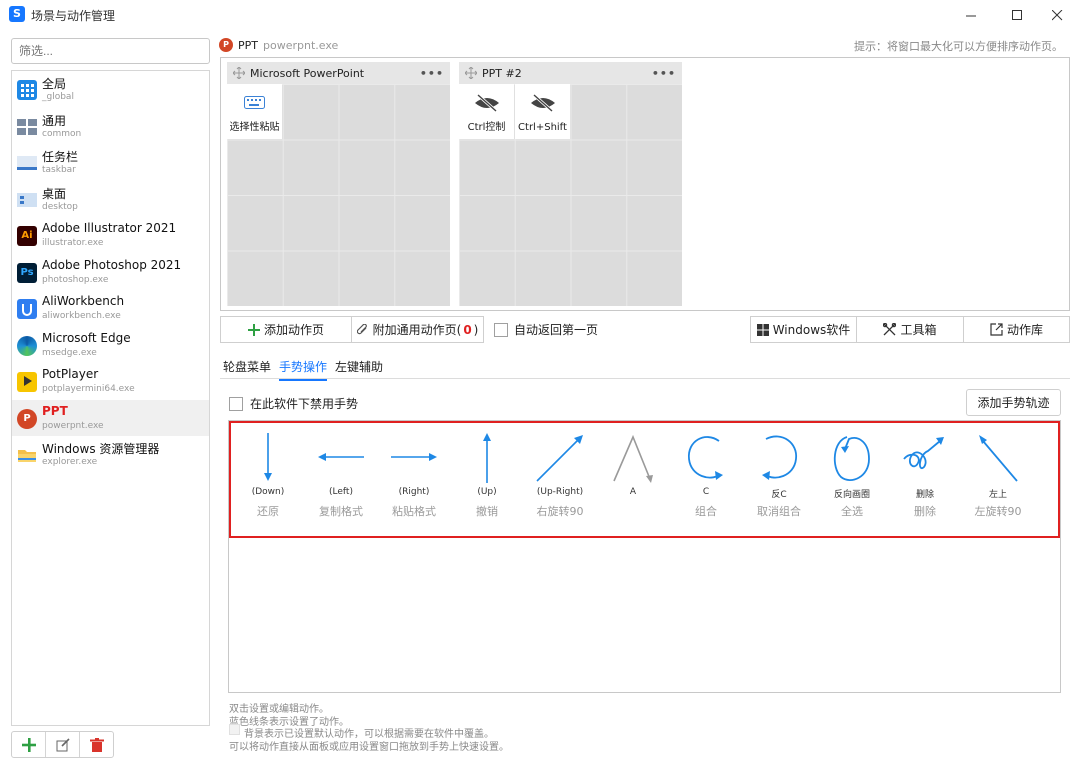 The height and width of the screenshot is (768, 1080). I want to click on gesture-name: (Up), so click(487, 492).